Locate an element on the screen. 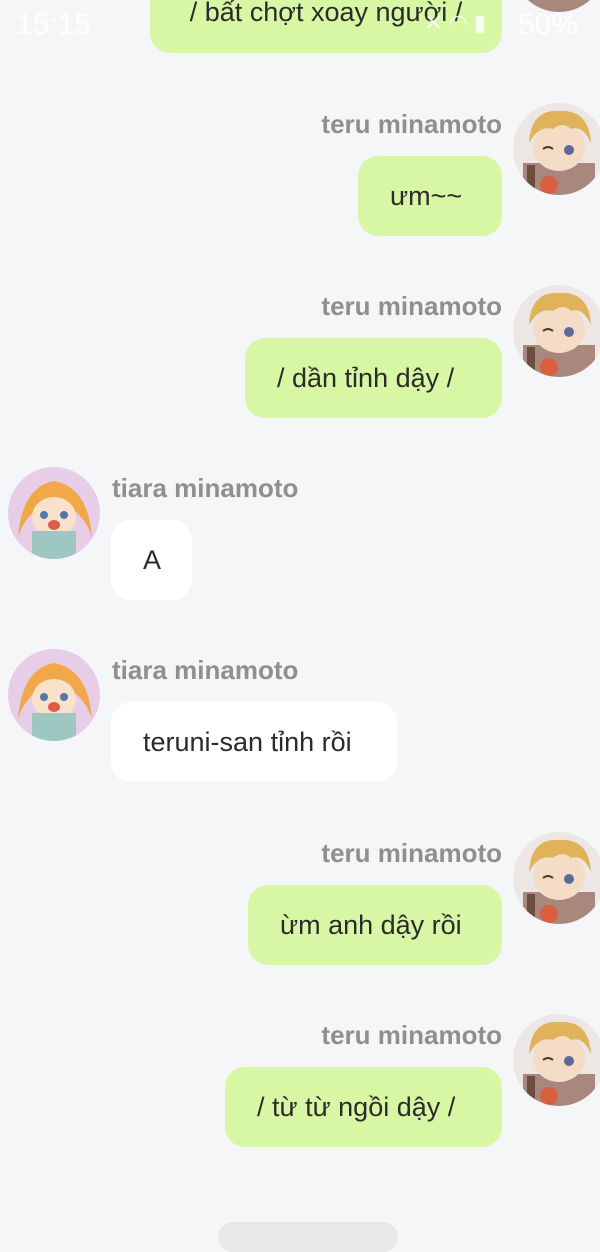  battery-level: 50% is located at coordinates (547, 24).